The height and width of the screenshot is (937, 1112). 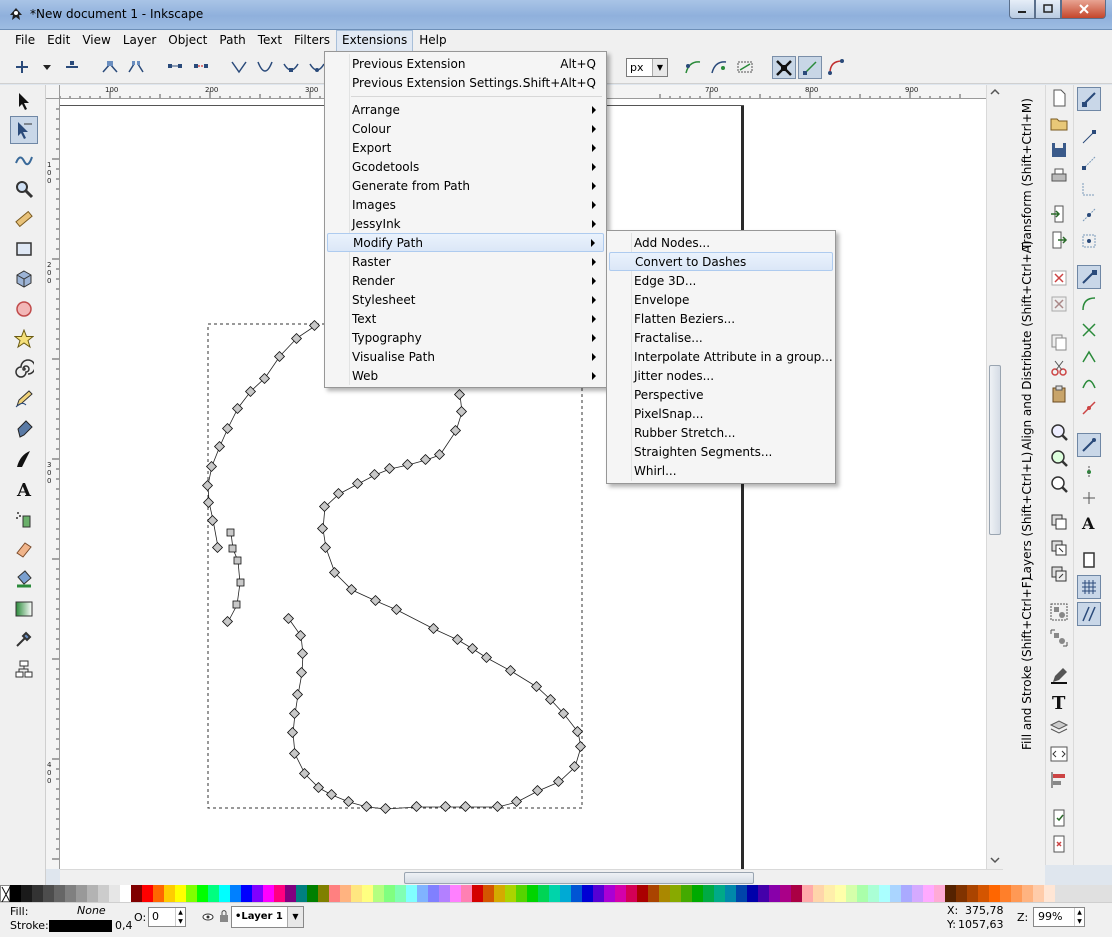 What do you see at coordinates (1089, 330) in the screenshot?
I see `snap-intersection-icon` at bounding box center [1089, 330].